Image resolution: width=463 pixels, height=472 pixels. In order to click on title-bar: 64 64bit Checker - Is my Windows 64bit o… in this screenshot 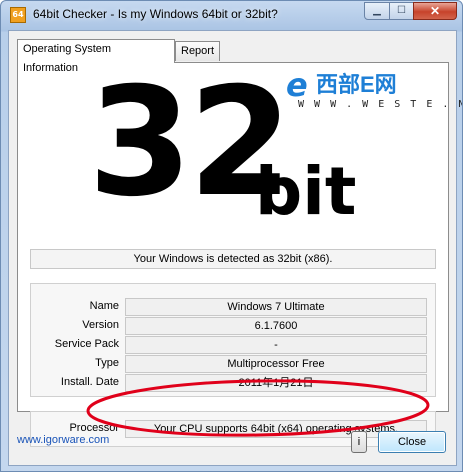, I will do `click(231, 15)`.